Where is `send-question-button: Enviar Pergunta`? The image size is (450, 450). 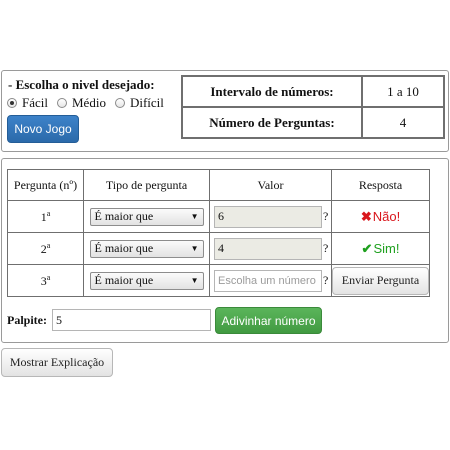
send-question-button: Enviar Pergunta is located at coordinates (380, 280).